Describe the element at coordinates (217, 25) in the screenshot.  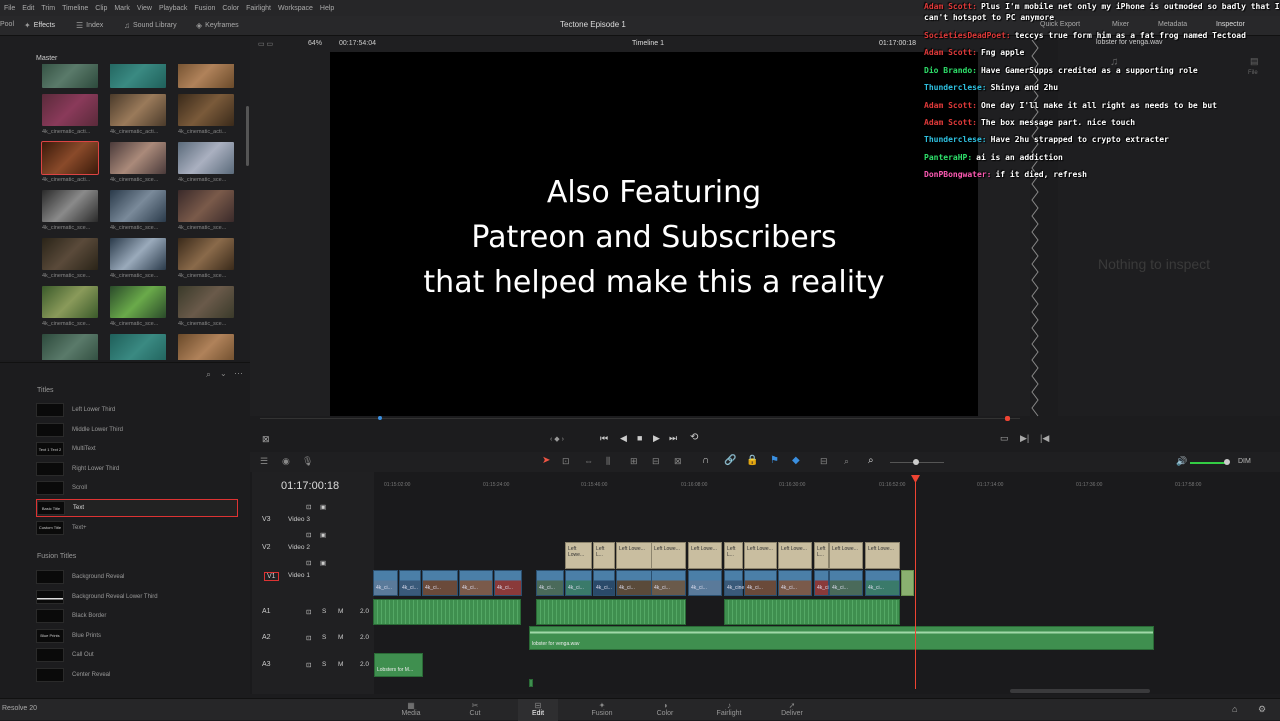
I see `keyframes-button: ◈ Keyframes` at that location.